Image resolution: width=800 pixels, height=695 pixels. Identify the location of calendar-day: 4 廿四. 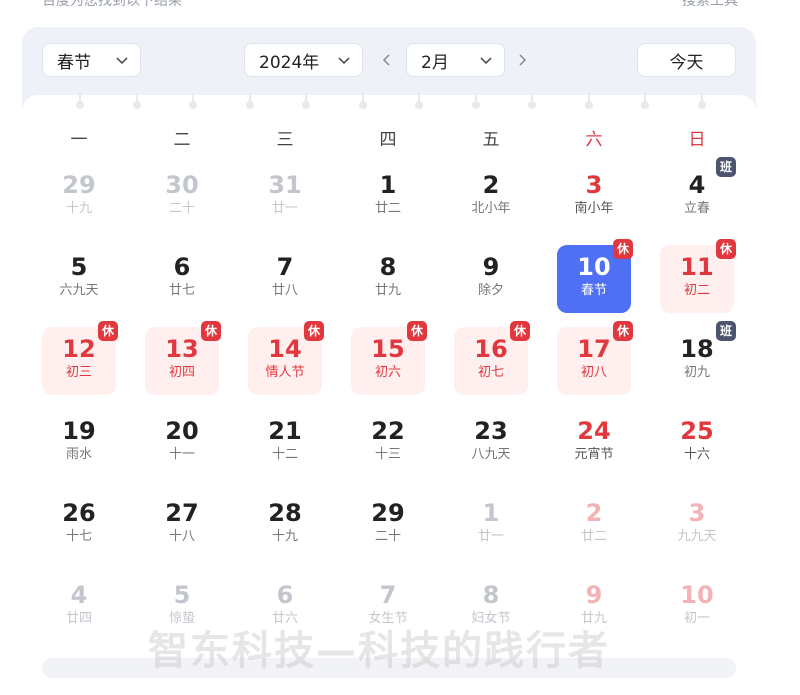
(79, 607).